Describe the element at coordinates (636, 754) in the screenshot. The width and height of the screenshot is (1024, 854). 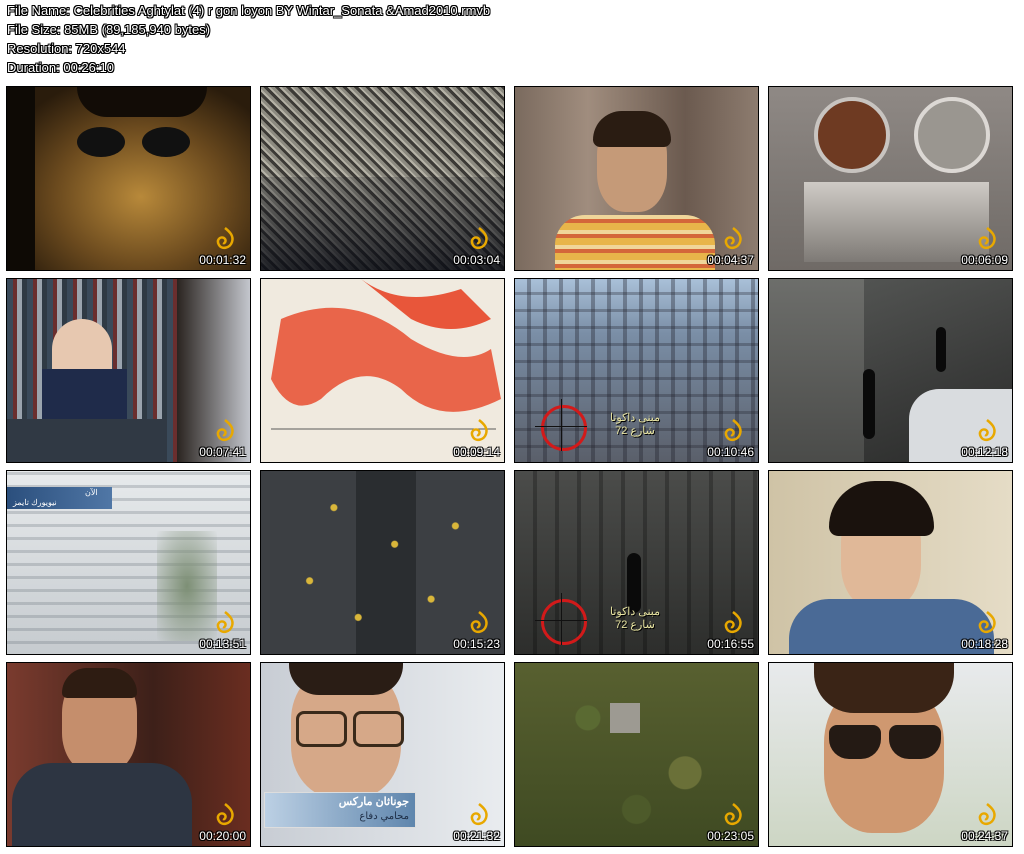
I see `thumbnail-15: 00:23:05` at that location.